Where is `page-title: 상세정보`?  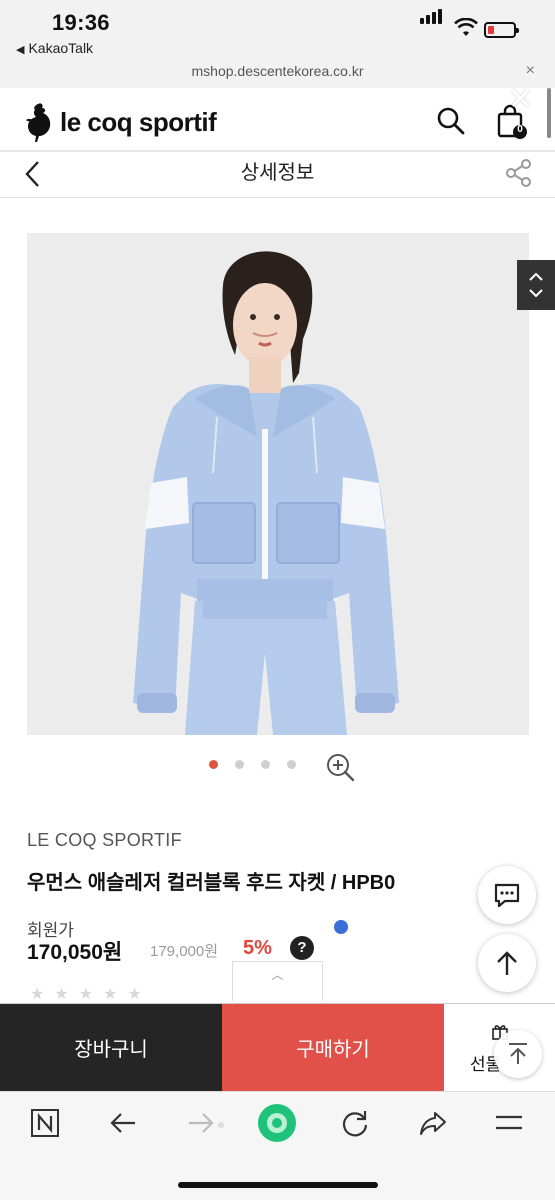 page-title: 상세정보 is located at coordinates (277, 173).